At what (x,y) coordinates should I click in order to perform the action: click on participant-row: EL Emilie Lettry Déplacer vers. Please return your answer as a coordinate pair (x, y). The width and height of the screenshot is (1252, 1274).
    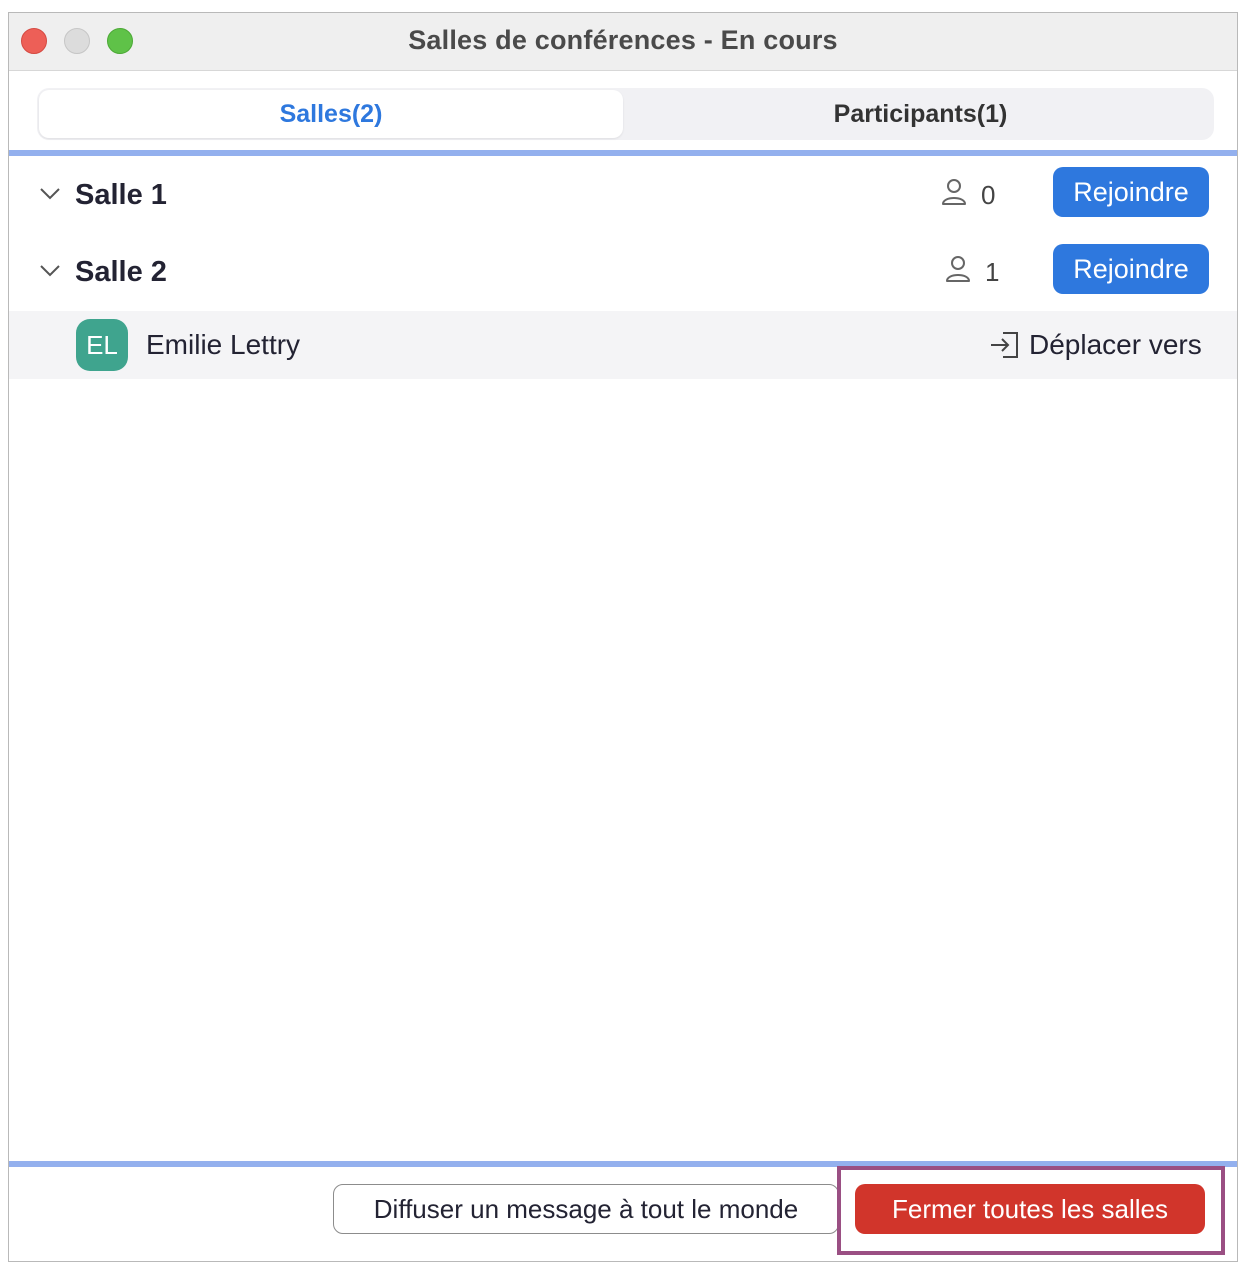
    Looking at the image, I should click on (623, 345).